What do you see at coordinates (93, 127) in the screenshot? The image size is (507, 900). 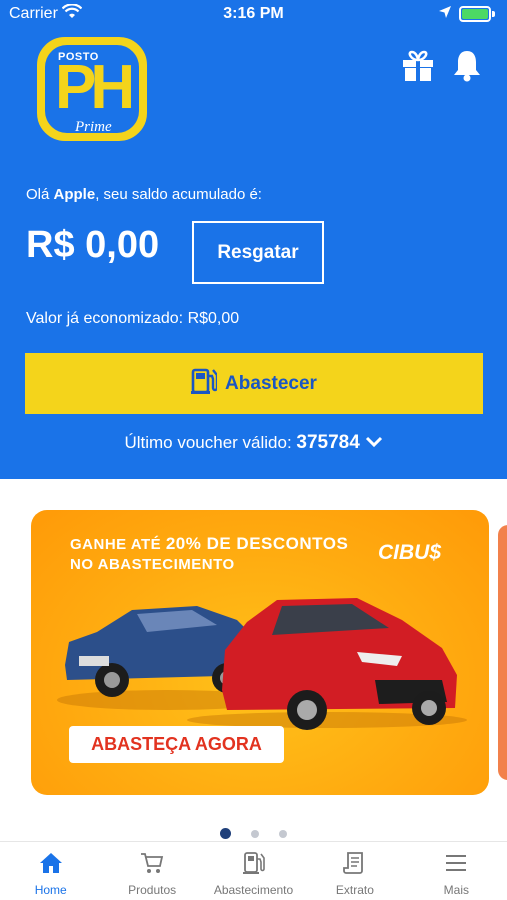 I see `logo-prime-text: Prime` at bounding box center [93, 127].